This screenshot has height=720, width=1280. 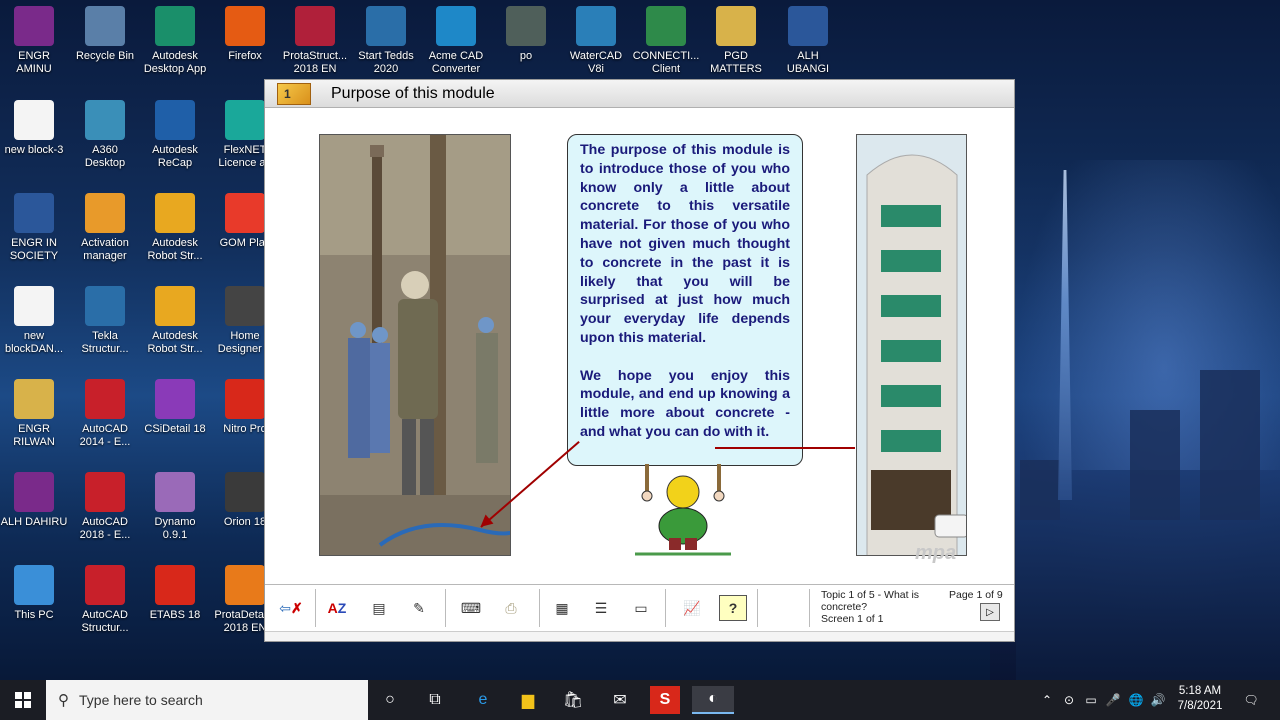 What do you see at coordinates (456, 41) in the screenshot?
I see `desktop-icon: Acme CAD Converter` at bounding box center [456, 41].